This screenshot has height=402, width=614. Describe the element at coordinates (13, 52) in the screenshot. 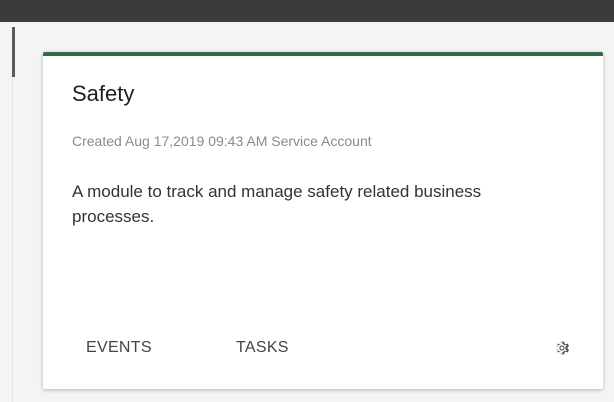

I see `left-edge-marker` at that location.